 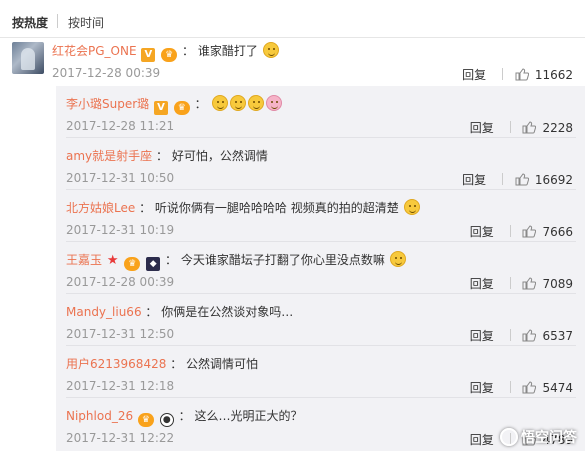 What do you see at coordinates (397, 259) in the screenshot?
I see `smile-emoji-icon` at bounding box center [397, 259].